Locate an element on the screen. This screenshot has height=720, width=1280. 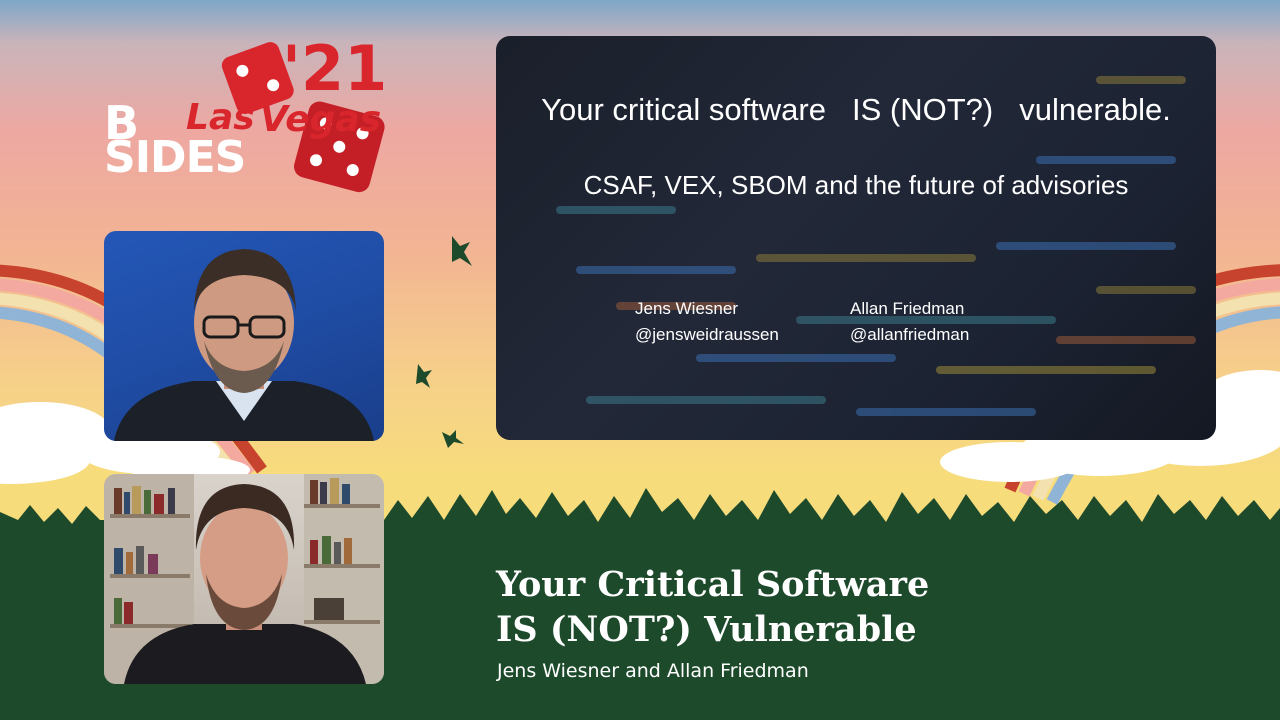
person-avatar-icon is located at coordinates (244, 345).